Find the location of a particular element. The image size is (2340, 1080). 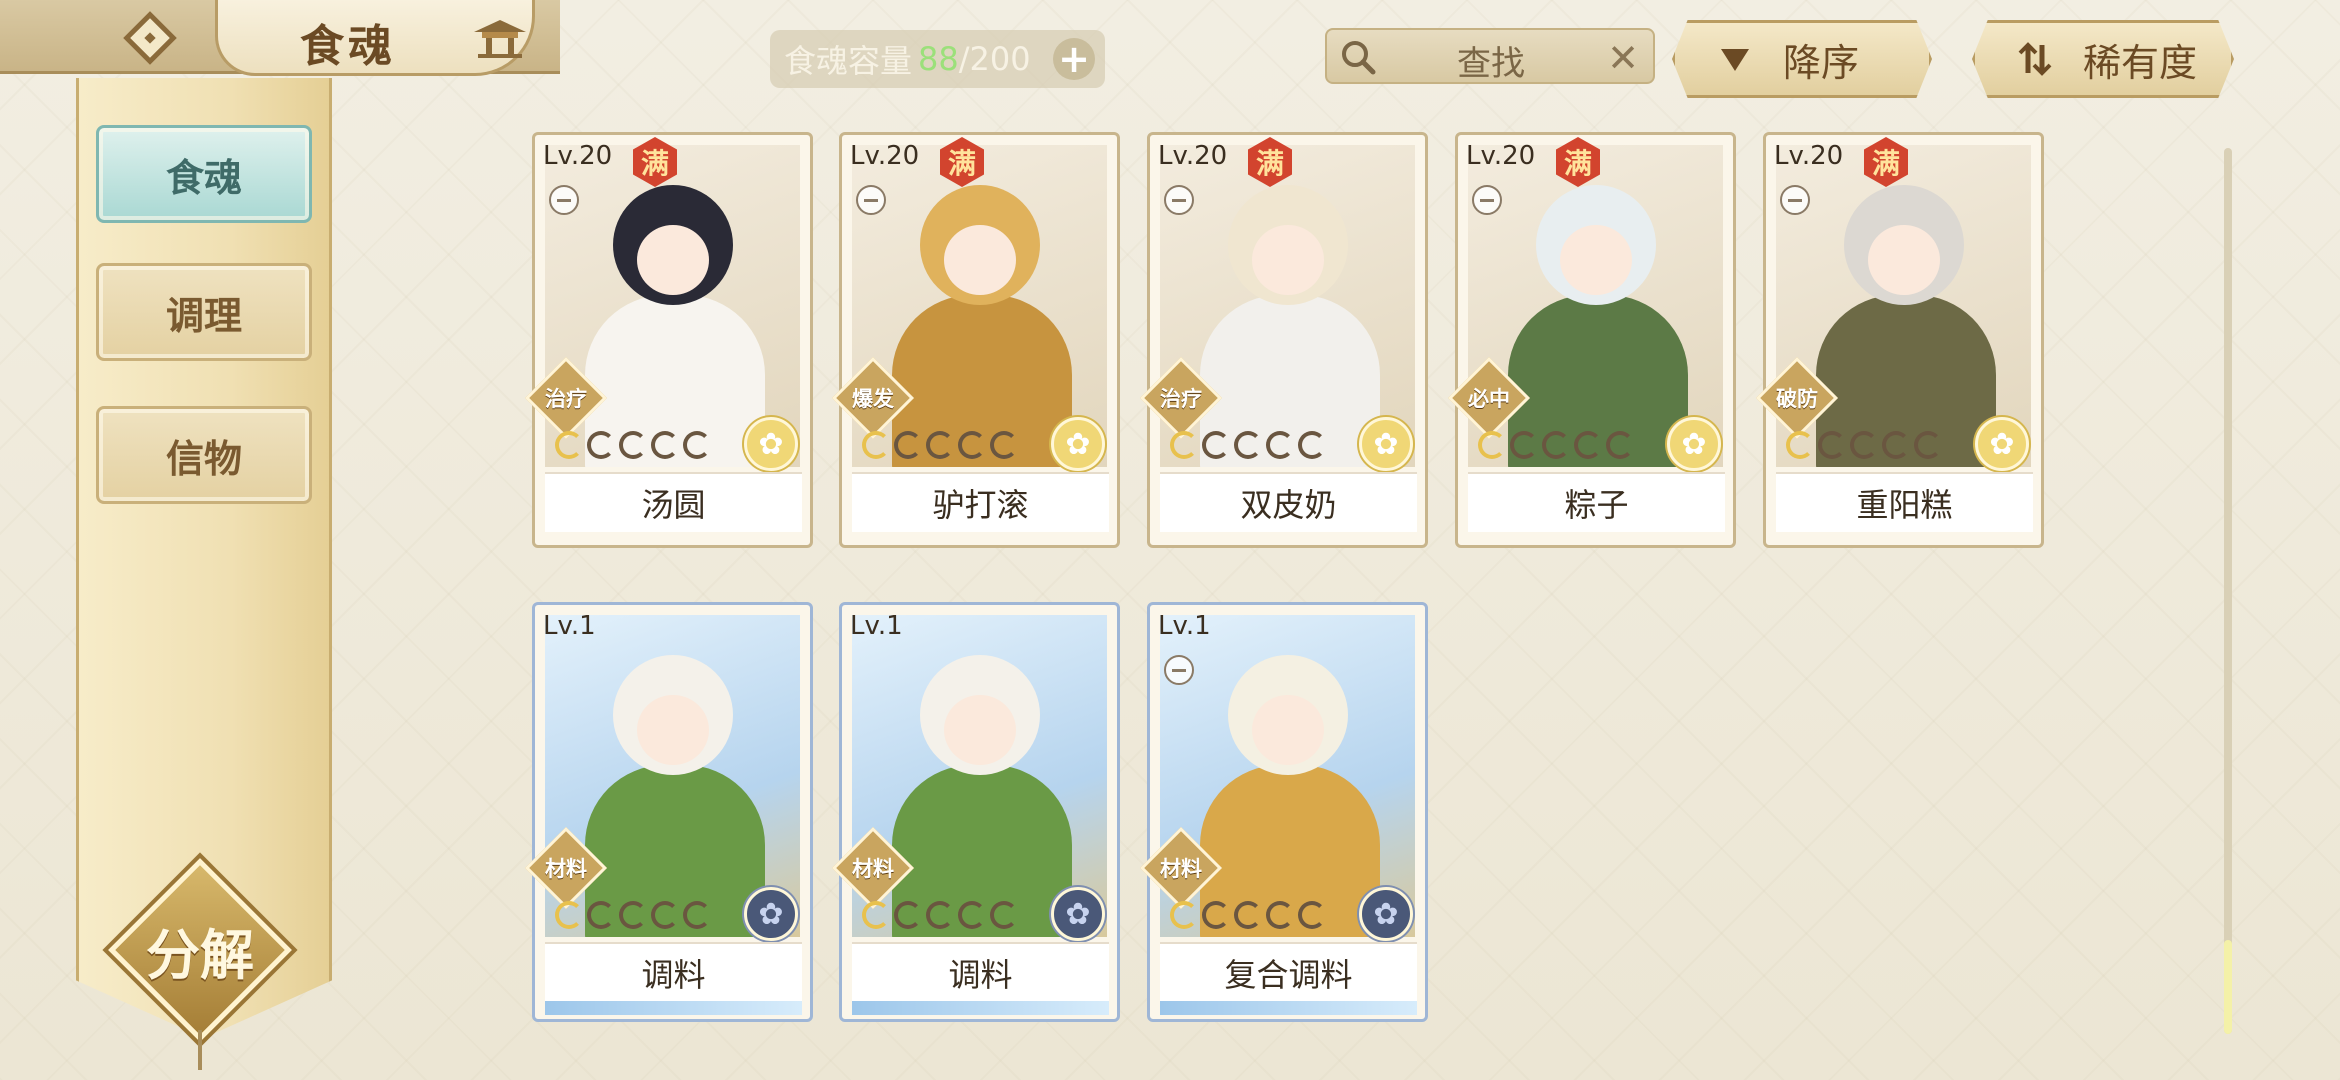

search-icon is located at coordinates (1359, 58).